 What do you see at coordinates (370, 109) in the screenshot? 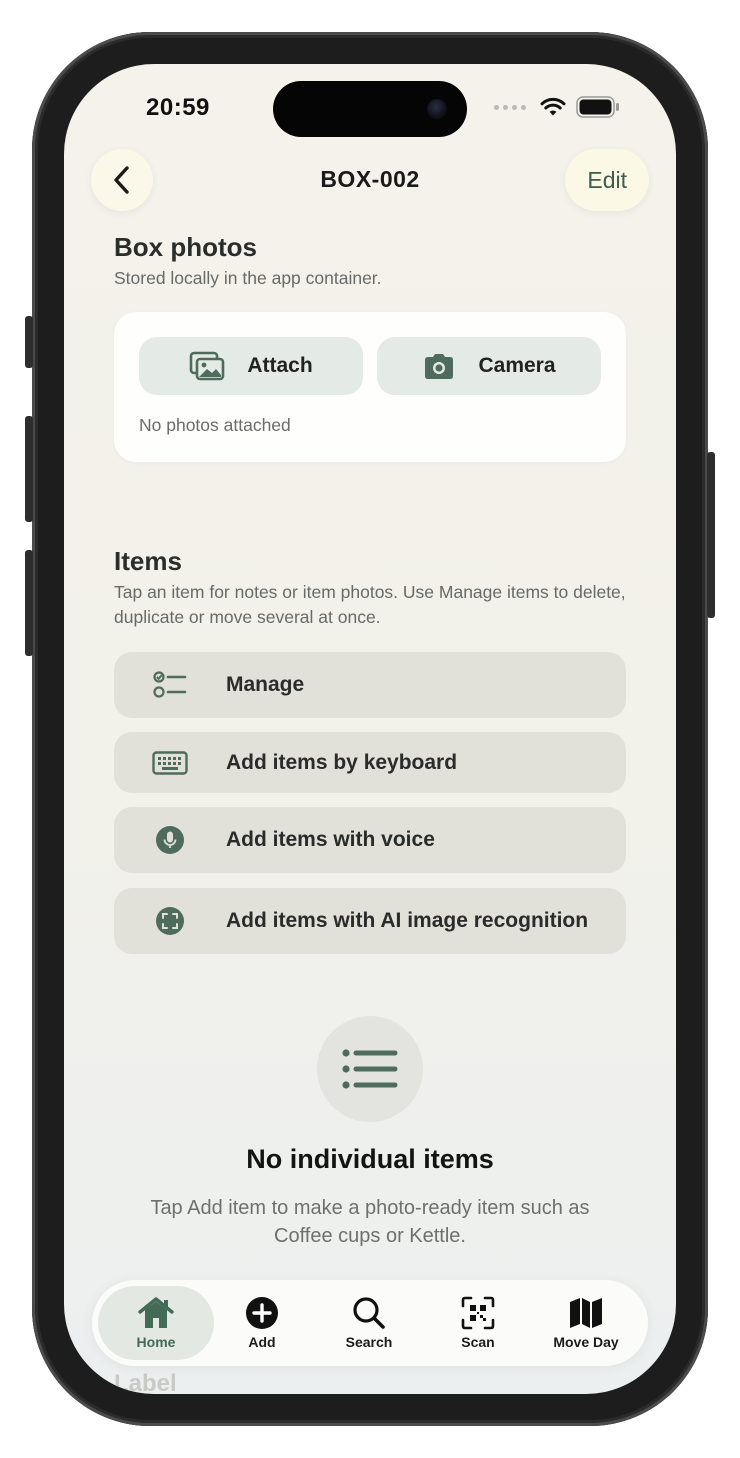
I see `dynamic-island` at bounding box center [370, 109].